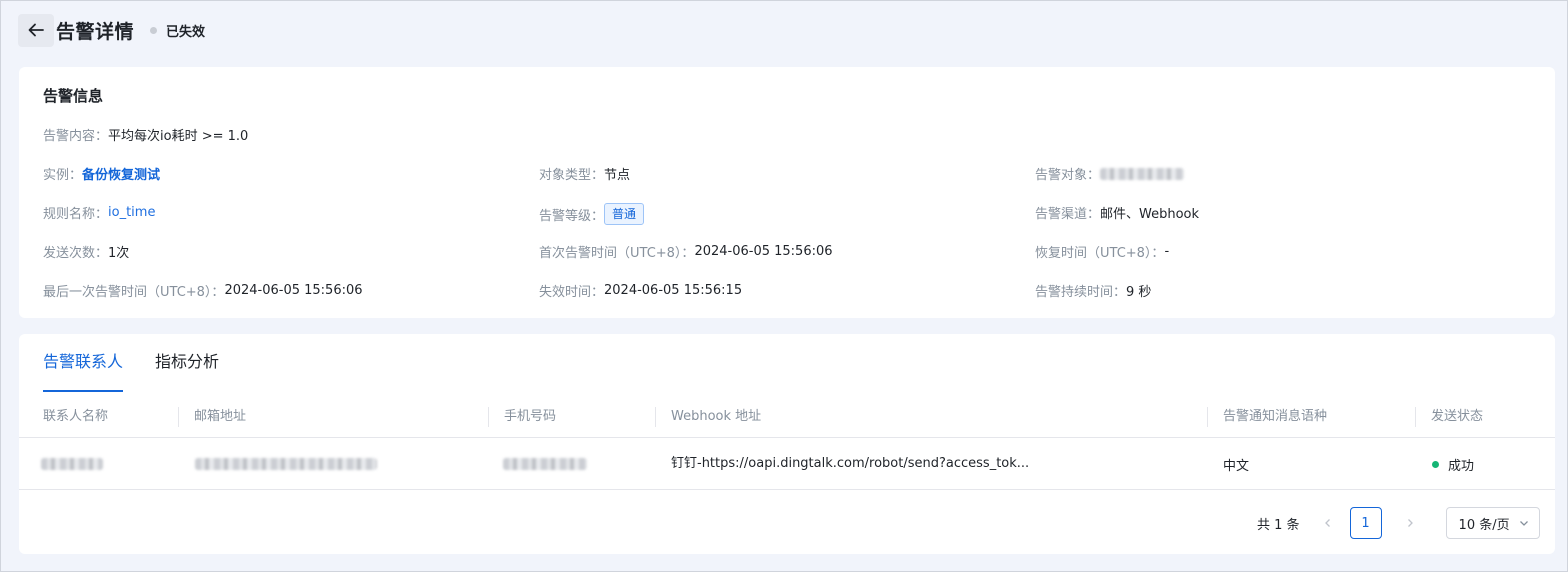  What do you see at coordinates (1081, 292) in the screenshot?
I see `field-label: 告警持续时间：` at bounding box center [1081, 292].